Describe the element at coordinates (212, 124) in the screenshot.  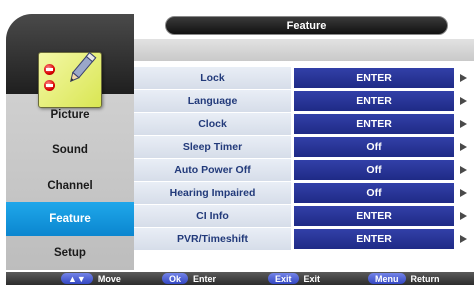
I see `option-label: Clock` at that location.